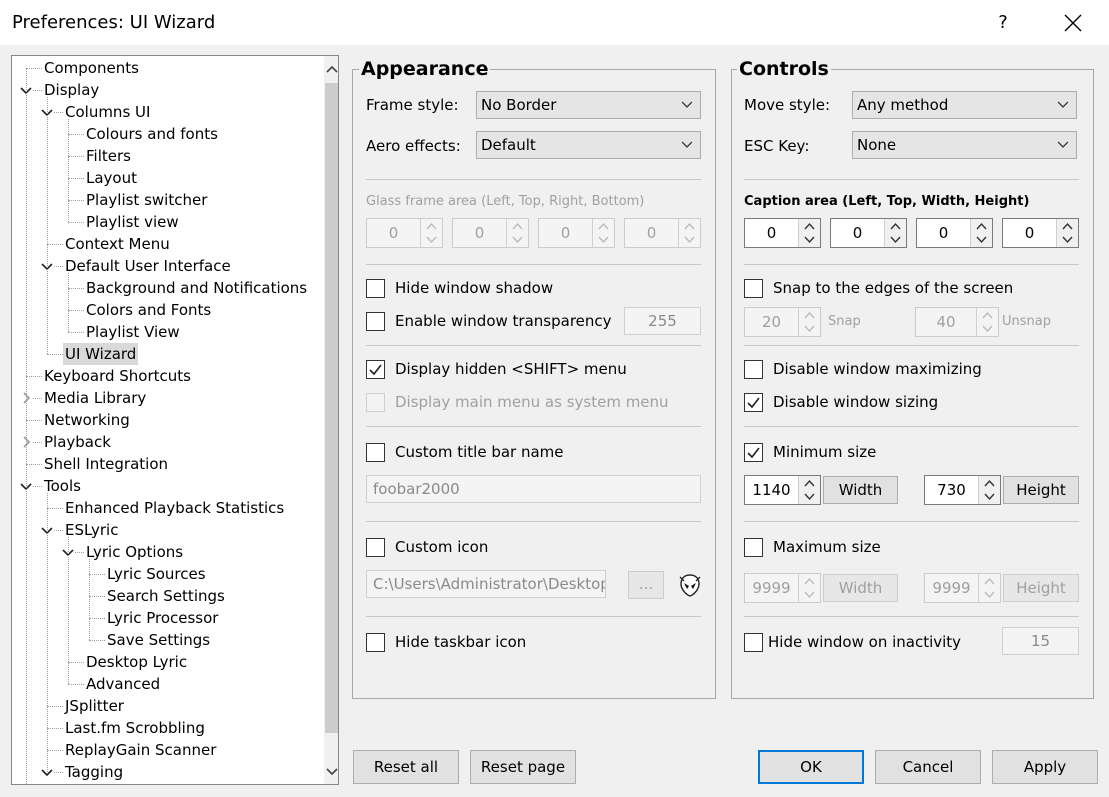 Image resolution: width=1109 pixels, height=797 pixels. I want to click on tree-item: Context Menu, so click(168, 244).